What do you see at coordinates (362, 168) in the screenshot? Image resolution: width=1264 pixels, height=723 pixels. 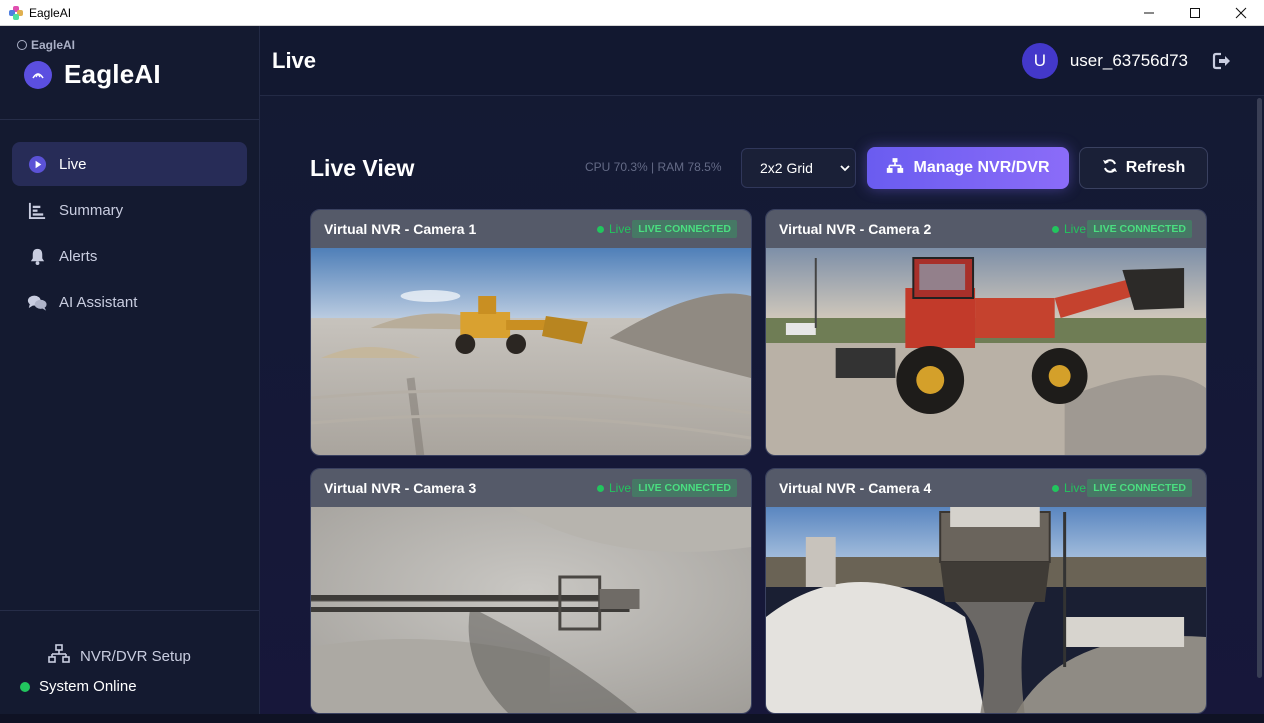 I see `section-title: Live View` at bounding box center [362, 168].